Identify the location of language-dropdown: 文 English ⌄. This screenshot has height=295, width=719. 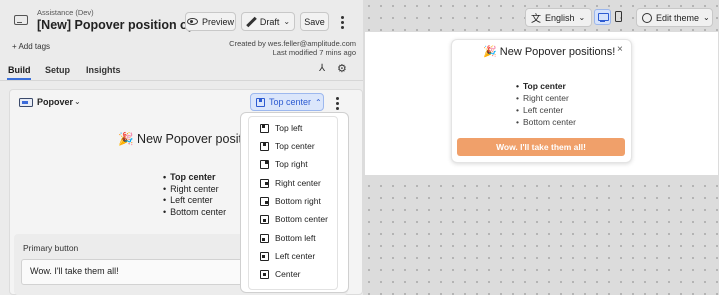
(558, 17).